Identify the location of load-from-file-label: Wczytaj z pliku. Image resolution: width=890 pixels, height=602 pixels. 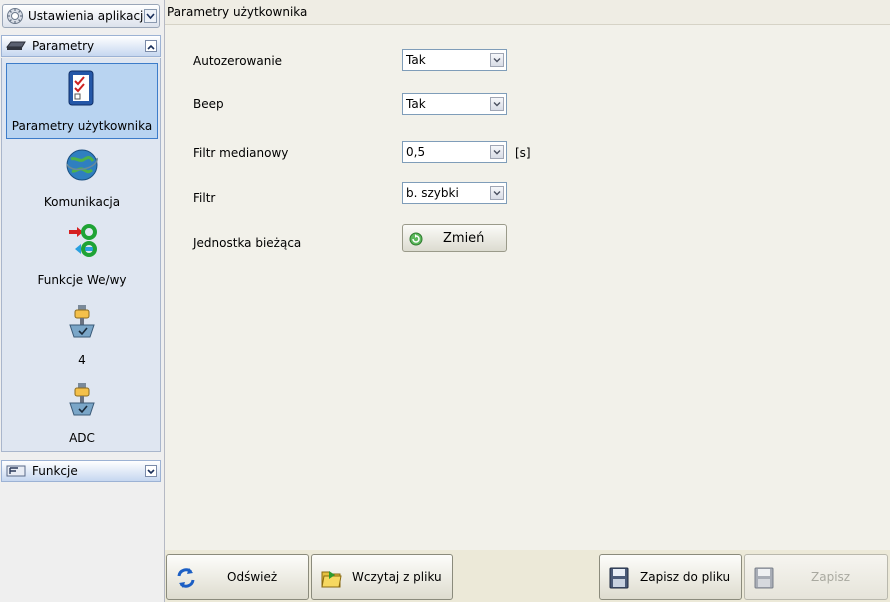
(397, 577).